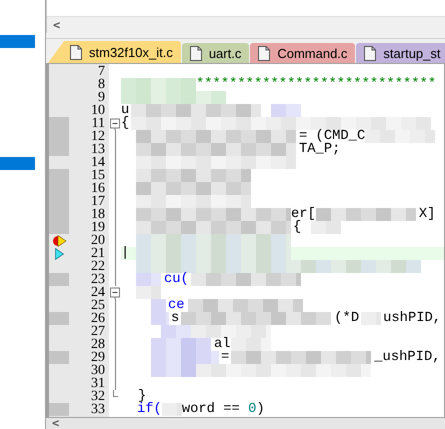 The height and width of the screenshot is (429, 445). What do you see at coordinates (98, 331) in the screenshot?
I see `line-number: 27` at bounding box center [98, 331].